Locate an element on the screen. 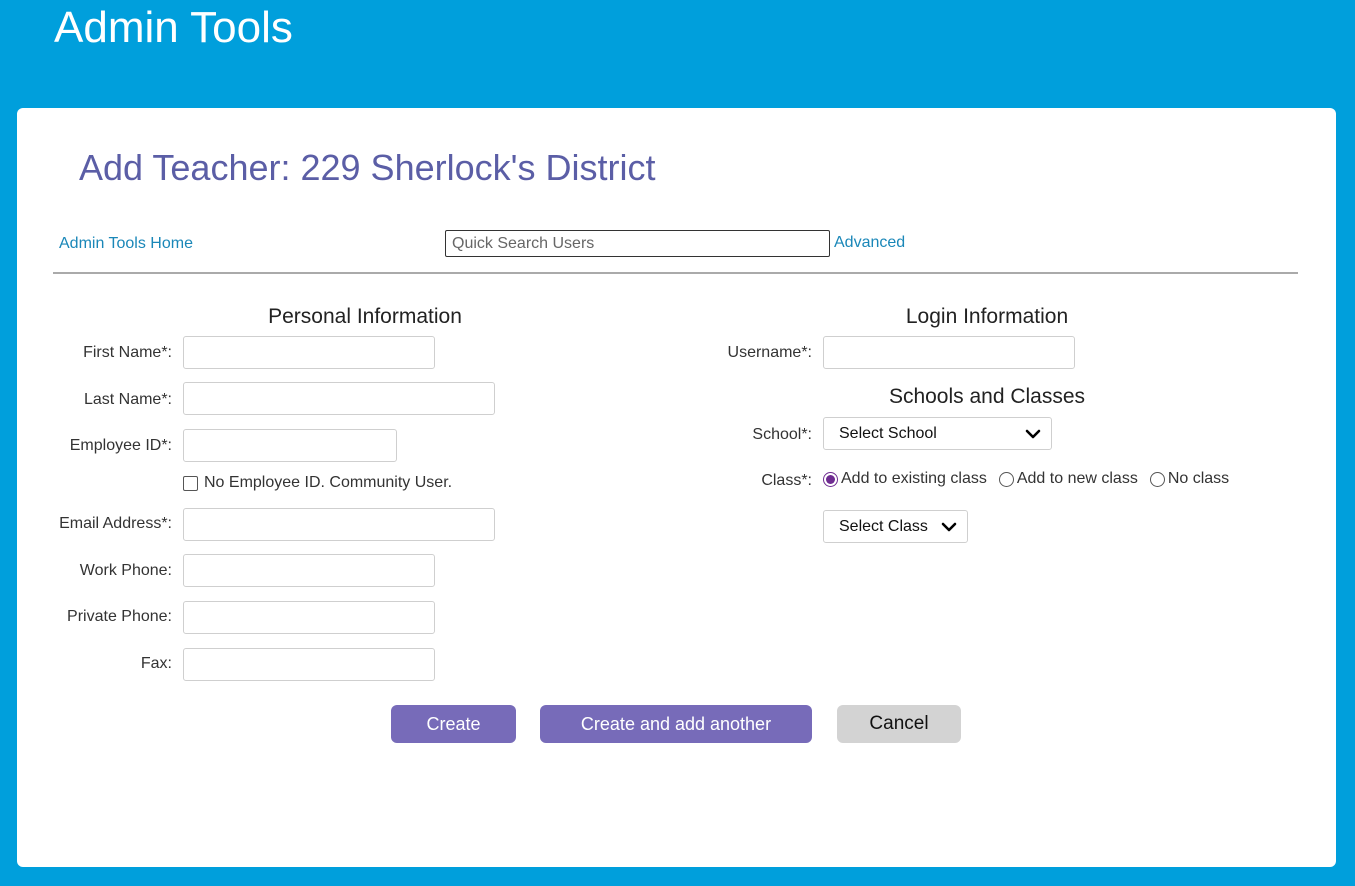 The width and height of the screenshot is (1355, 886). create-and-add-another-button: Create and add another is located at coordinates (676, 724).